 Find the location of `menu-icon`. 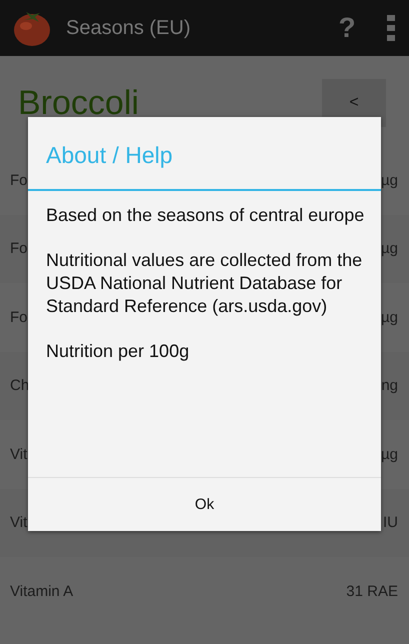

menu-icon is located at coordinates (391, 28).